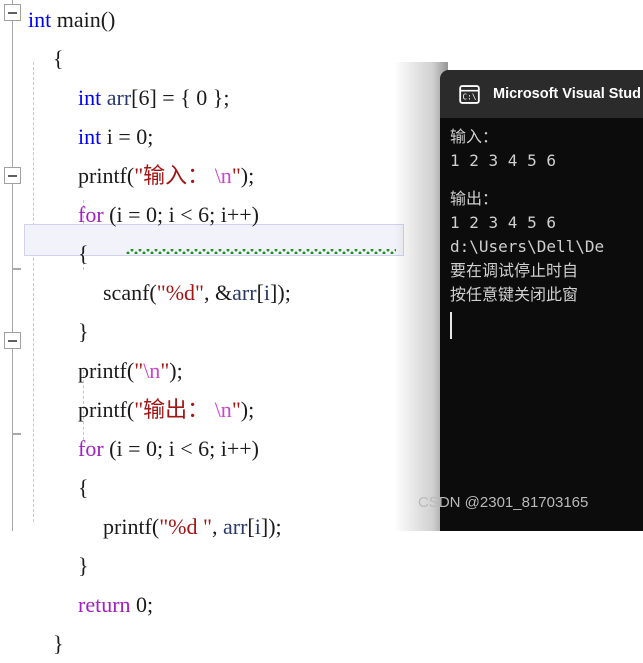 The height and width of the screenshot is (663, 643). What do you see at coordinates (321, 604) in the screenshot?
I see `code-line: return 0;` at bounding box center [321, 604].